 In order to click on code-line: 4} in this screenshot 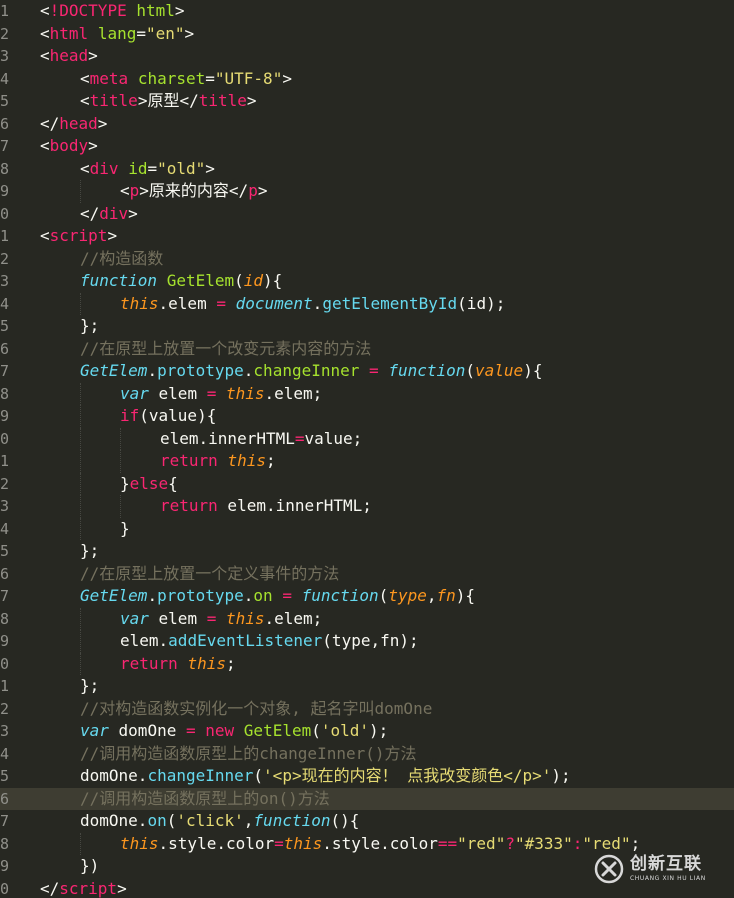, I will do `click(367, 528)`.